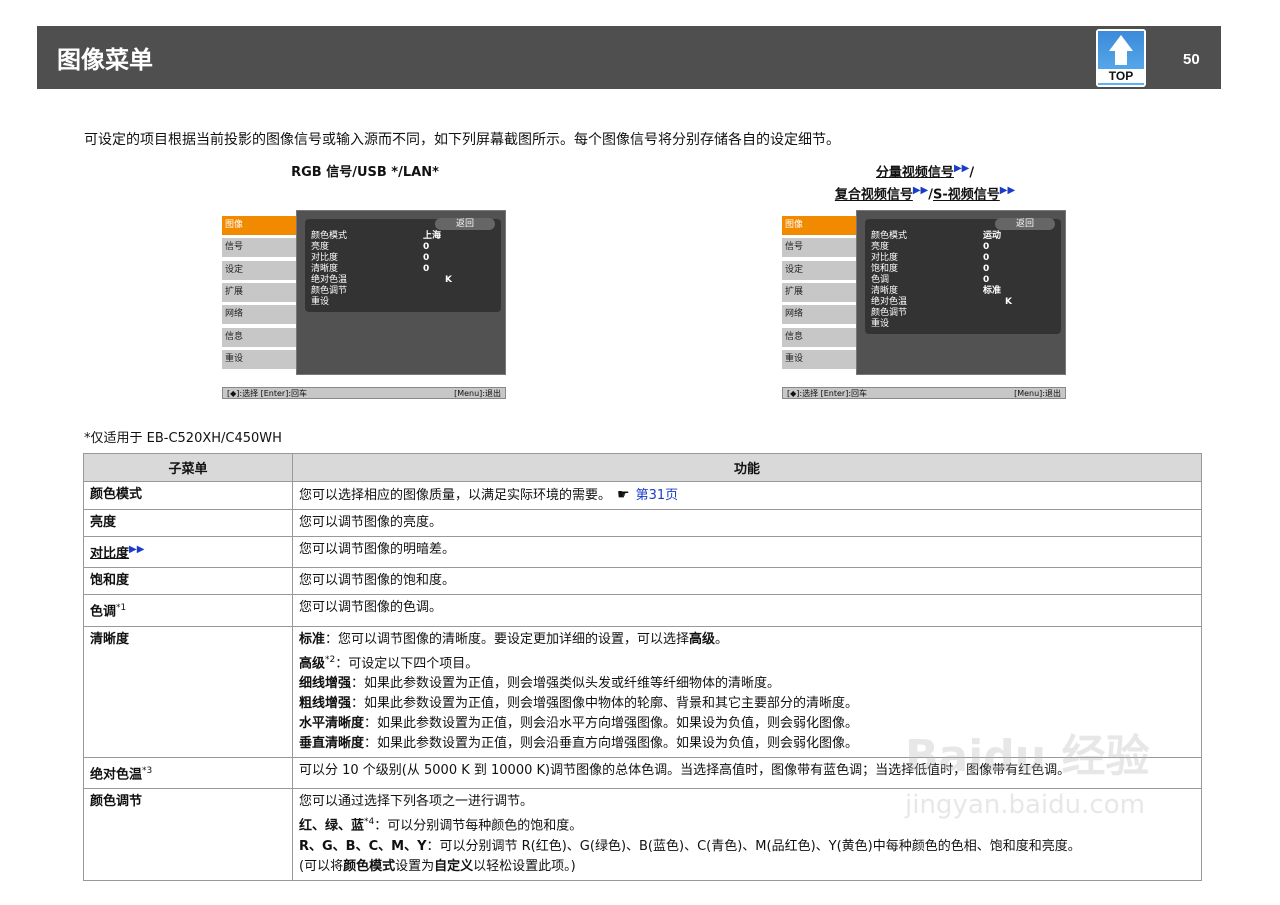 The width and height of the screenshot is (1280, 905). I want to click on row-key: 颜色调节, so click(188, 834).